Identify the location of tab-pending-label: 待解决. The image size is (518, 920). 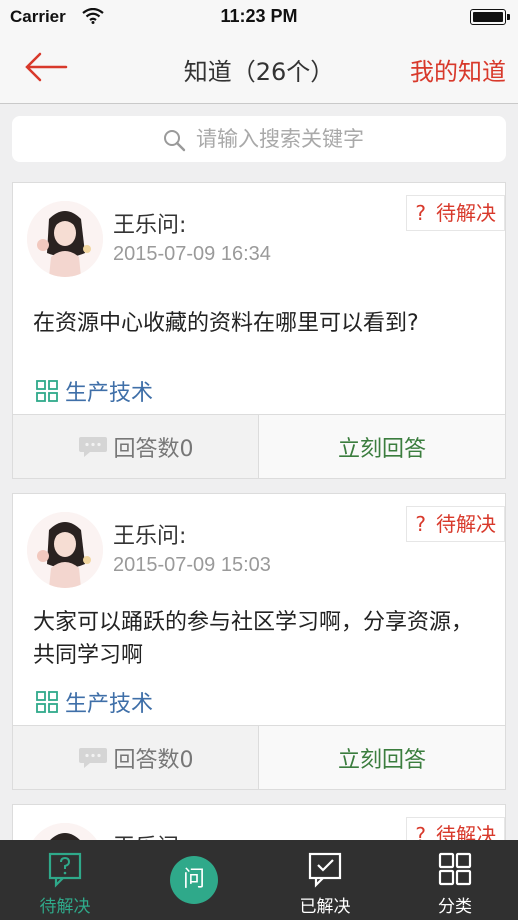
(65, 907).